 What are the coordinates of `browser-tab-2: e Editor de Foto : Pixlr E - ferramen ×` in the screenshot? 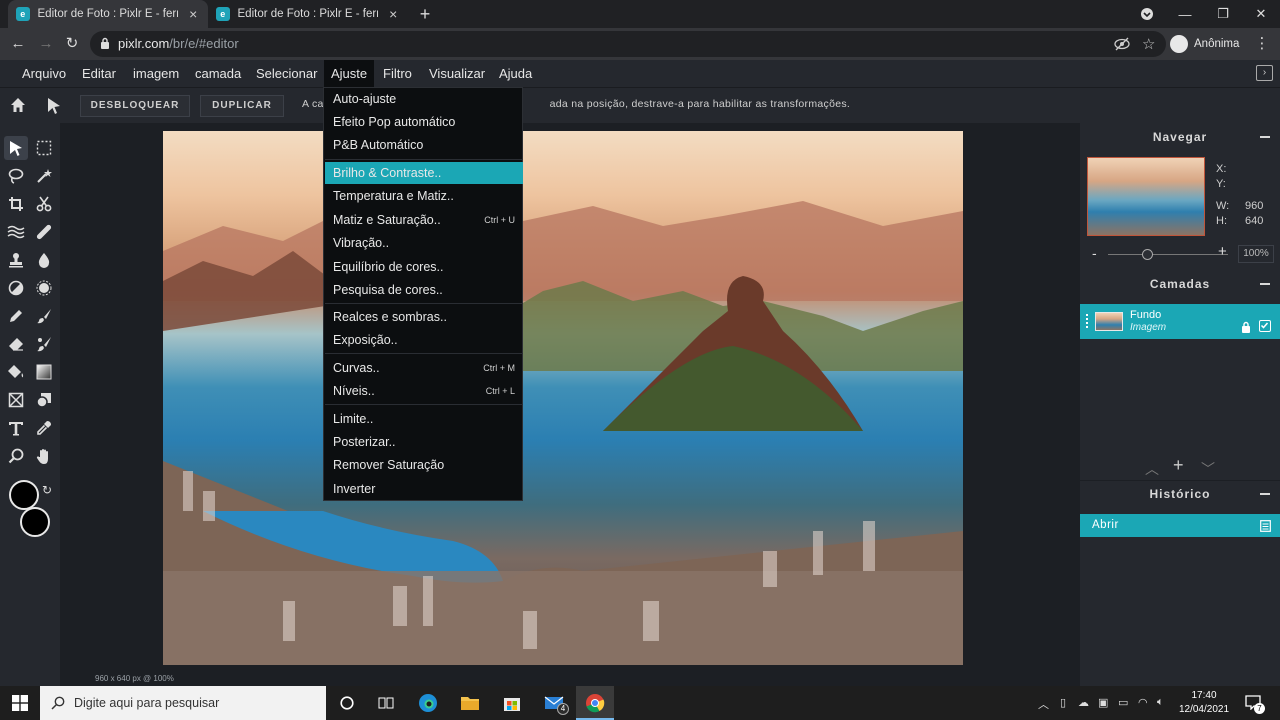 It's located at (308, 14).